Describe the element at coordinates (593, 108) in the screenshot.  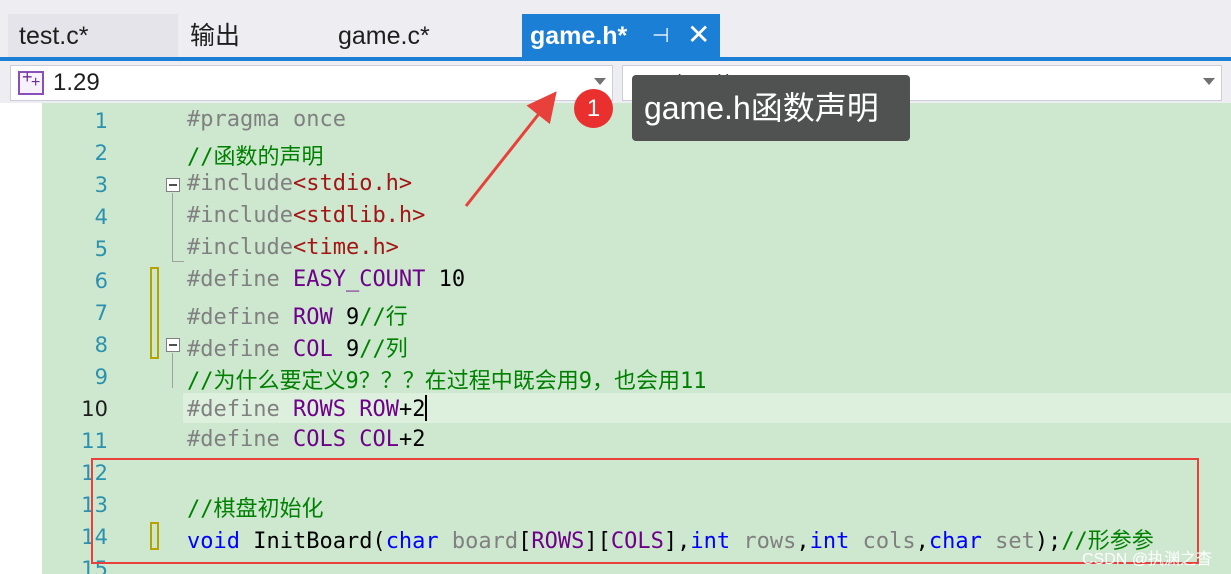
I see `step-badge: 1` at that location.